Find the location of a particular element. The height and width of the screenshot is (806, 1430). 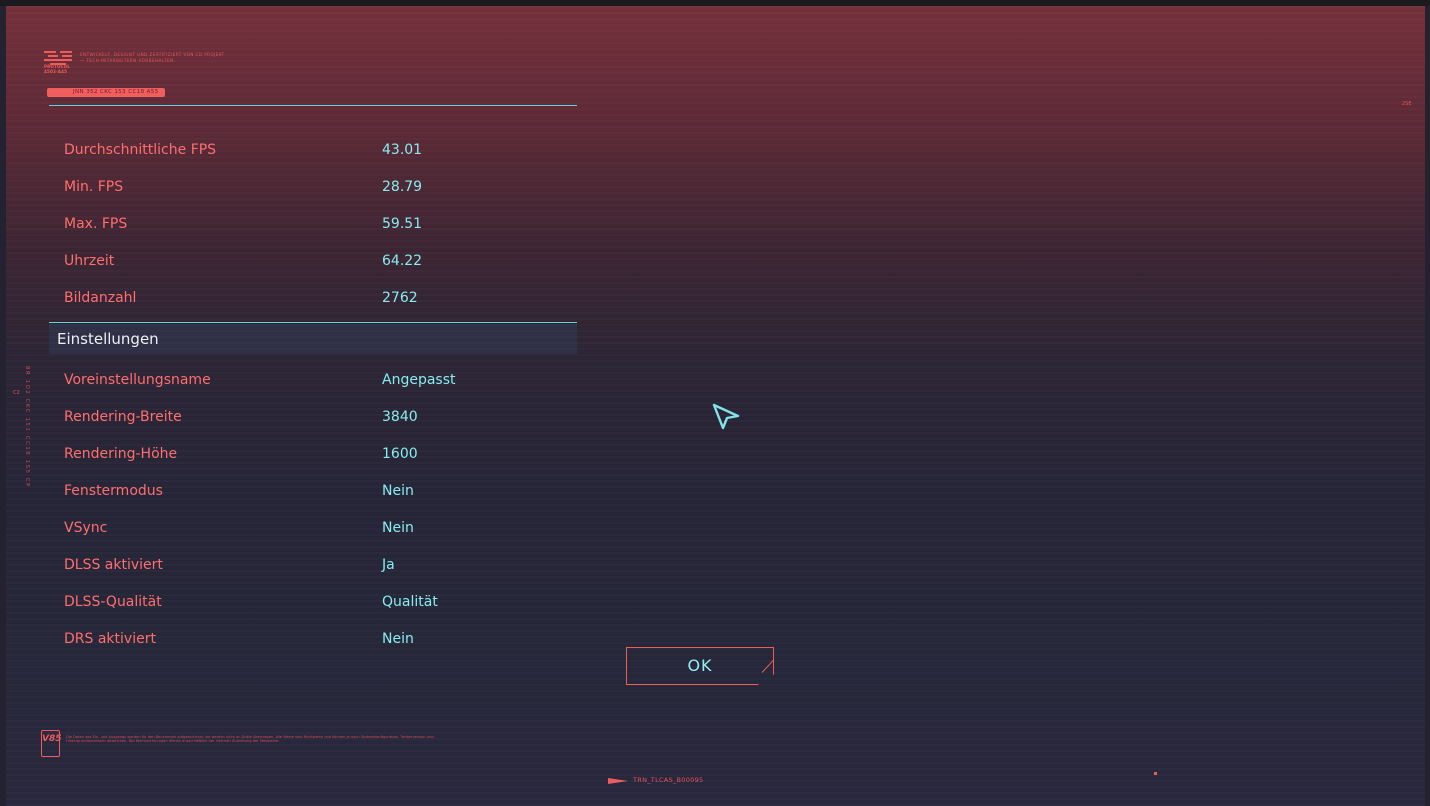

stat-row-max-fps: Max. FPS 59.51 is located at coordinates (324, 227).